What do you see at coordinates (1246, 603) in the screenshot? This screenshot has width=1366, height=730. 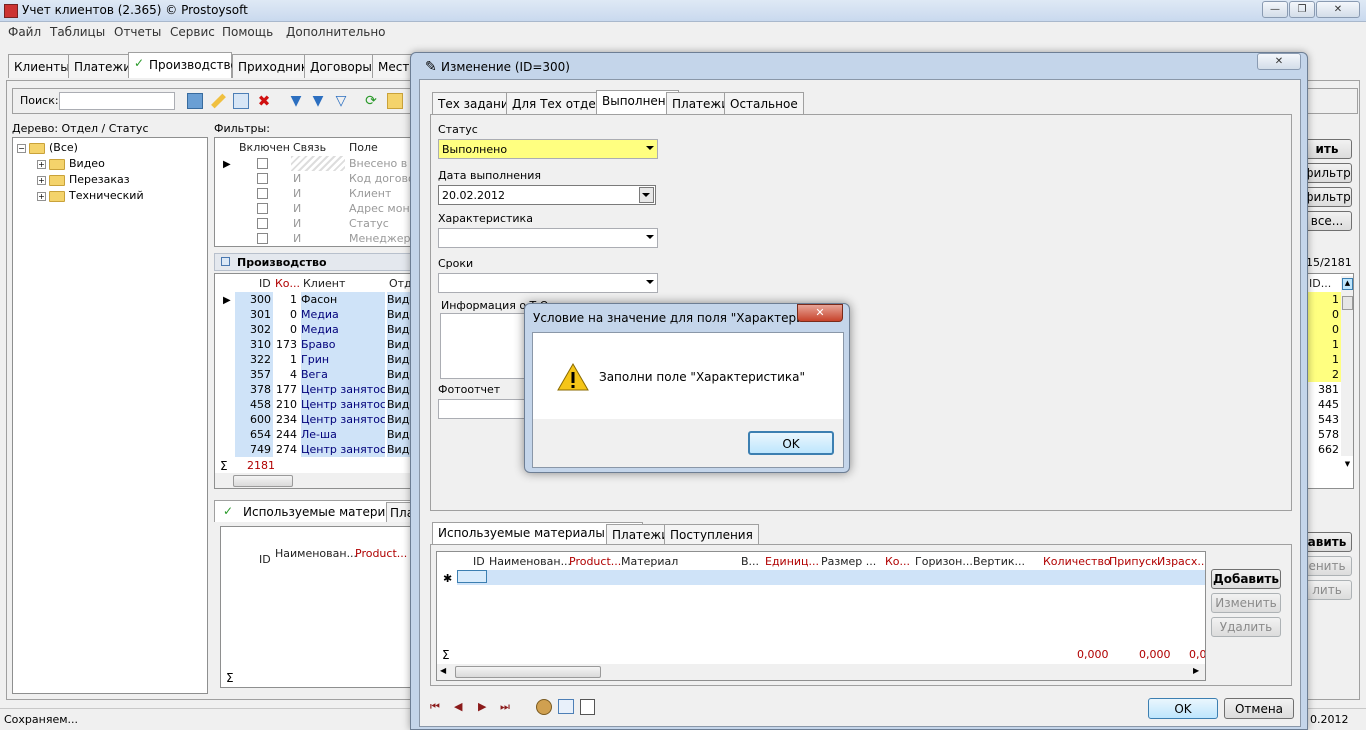 I see `edit-material-button: Изменить` at bounding box center [1246, 603].